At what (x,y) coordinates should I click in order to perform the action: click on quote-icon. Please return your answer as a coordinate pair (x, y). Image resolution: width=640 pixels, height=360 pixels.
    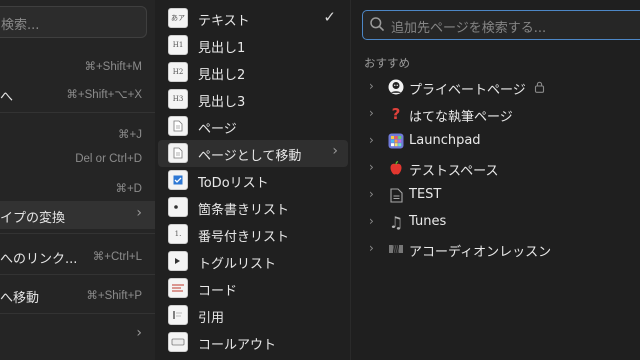
    Looking at the image, I should click on (178, 315).